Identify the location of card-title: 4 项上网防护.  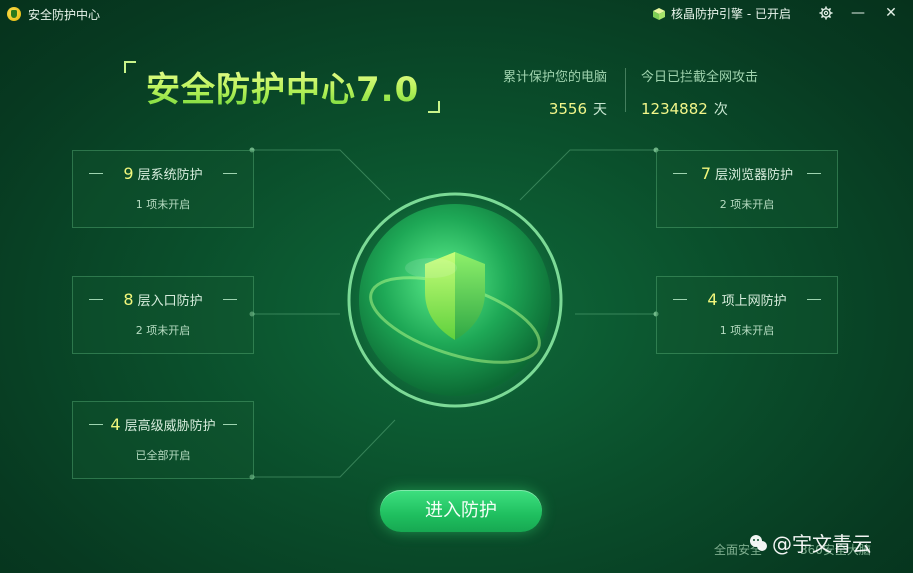
(747, 299).